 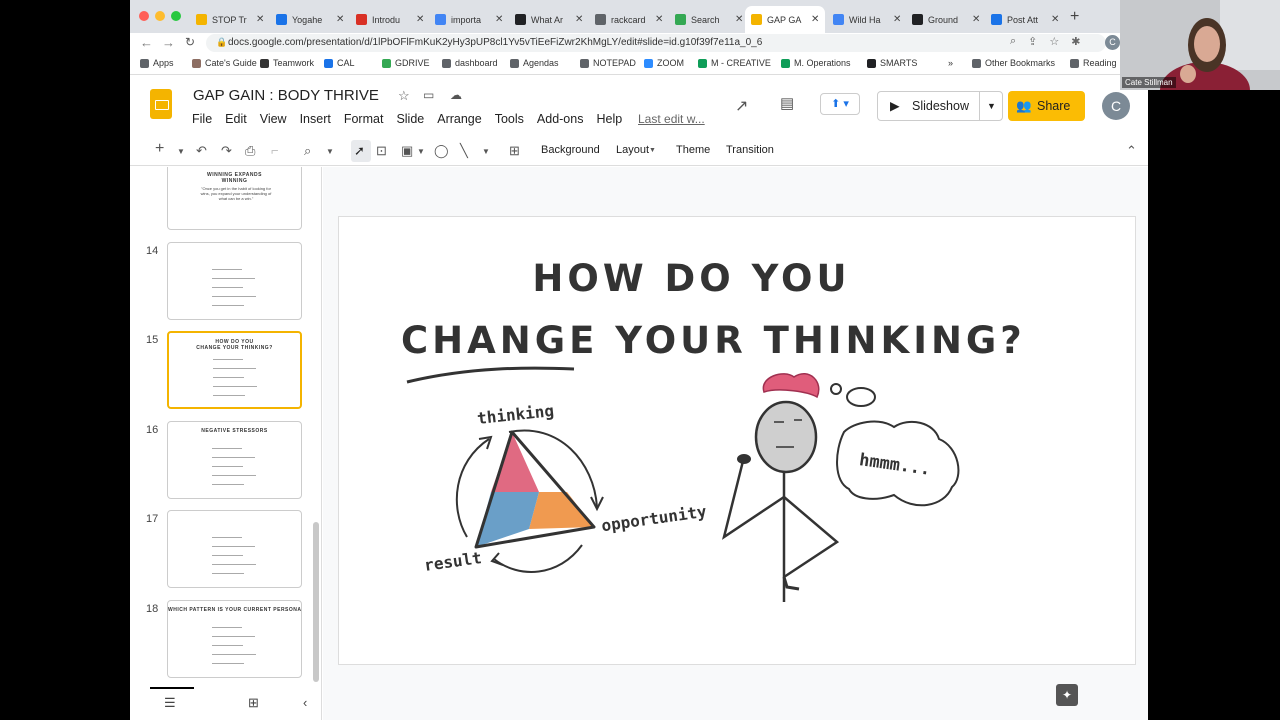 What do you see at coordinates (609, 119) in the screenshot?
I see `menu-help: Help` at bounding box center [609, 119].